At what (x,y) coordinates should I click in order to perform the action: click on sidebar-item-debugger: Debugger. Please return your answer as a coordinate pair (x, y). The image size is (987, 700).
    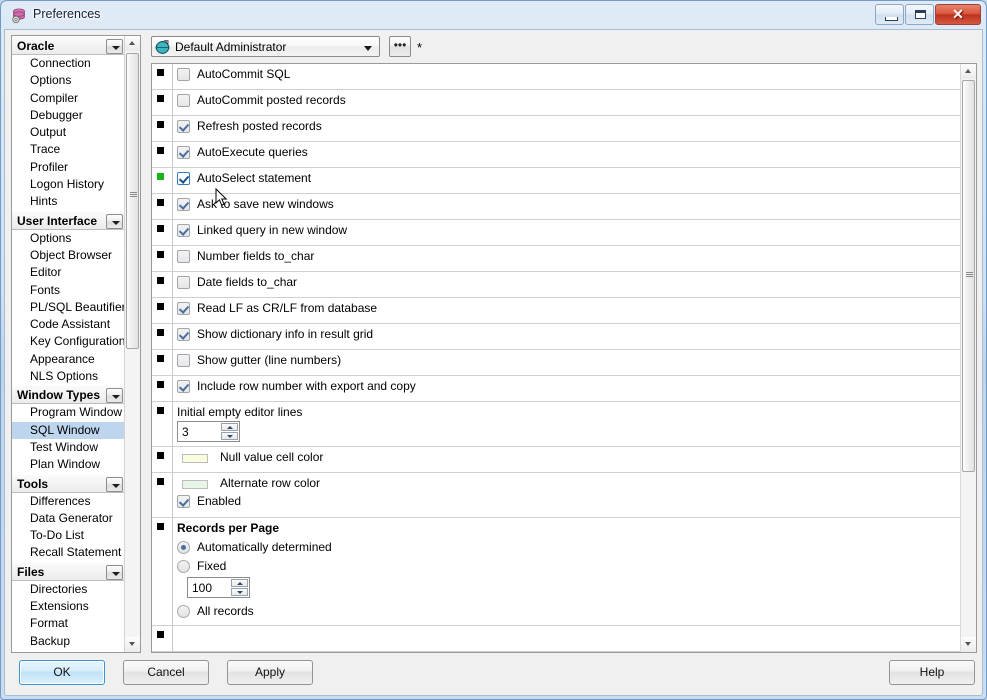
    Looking at the image, I should click on (68, 115).